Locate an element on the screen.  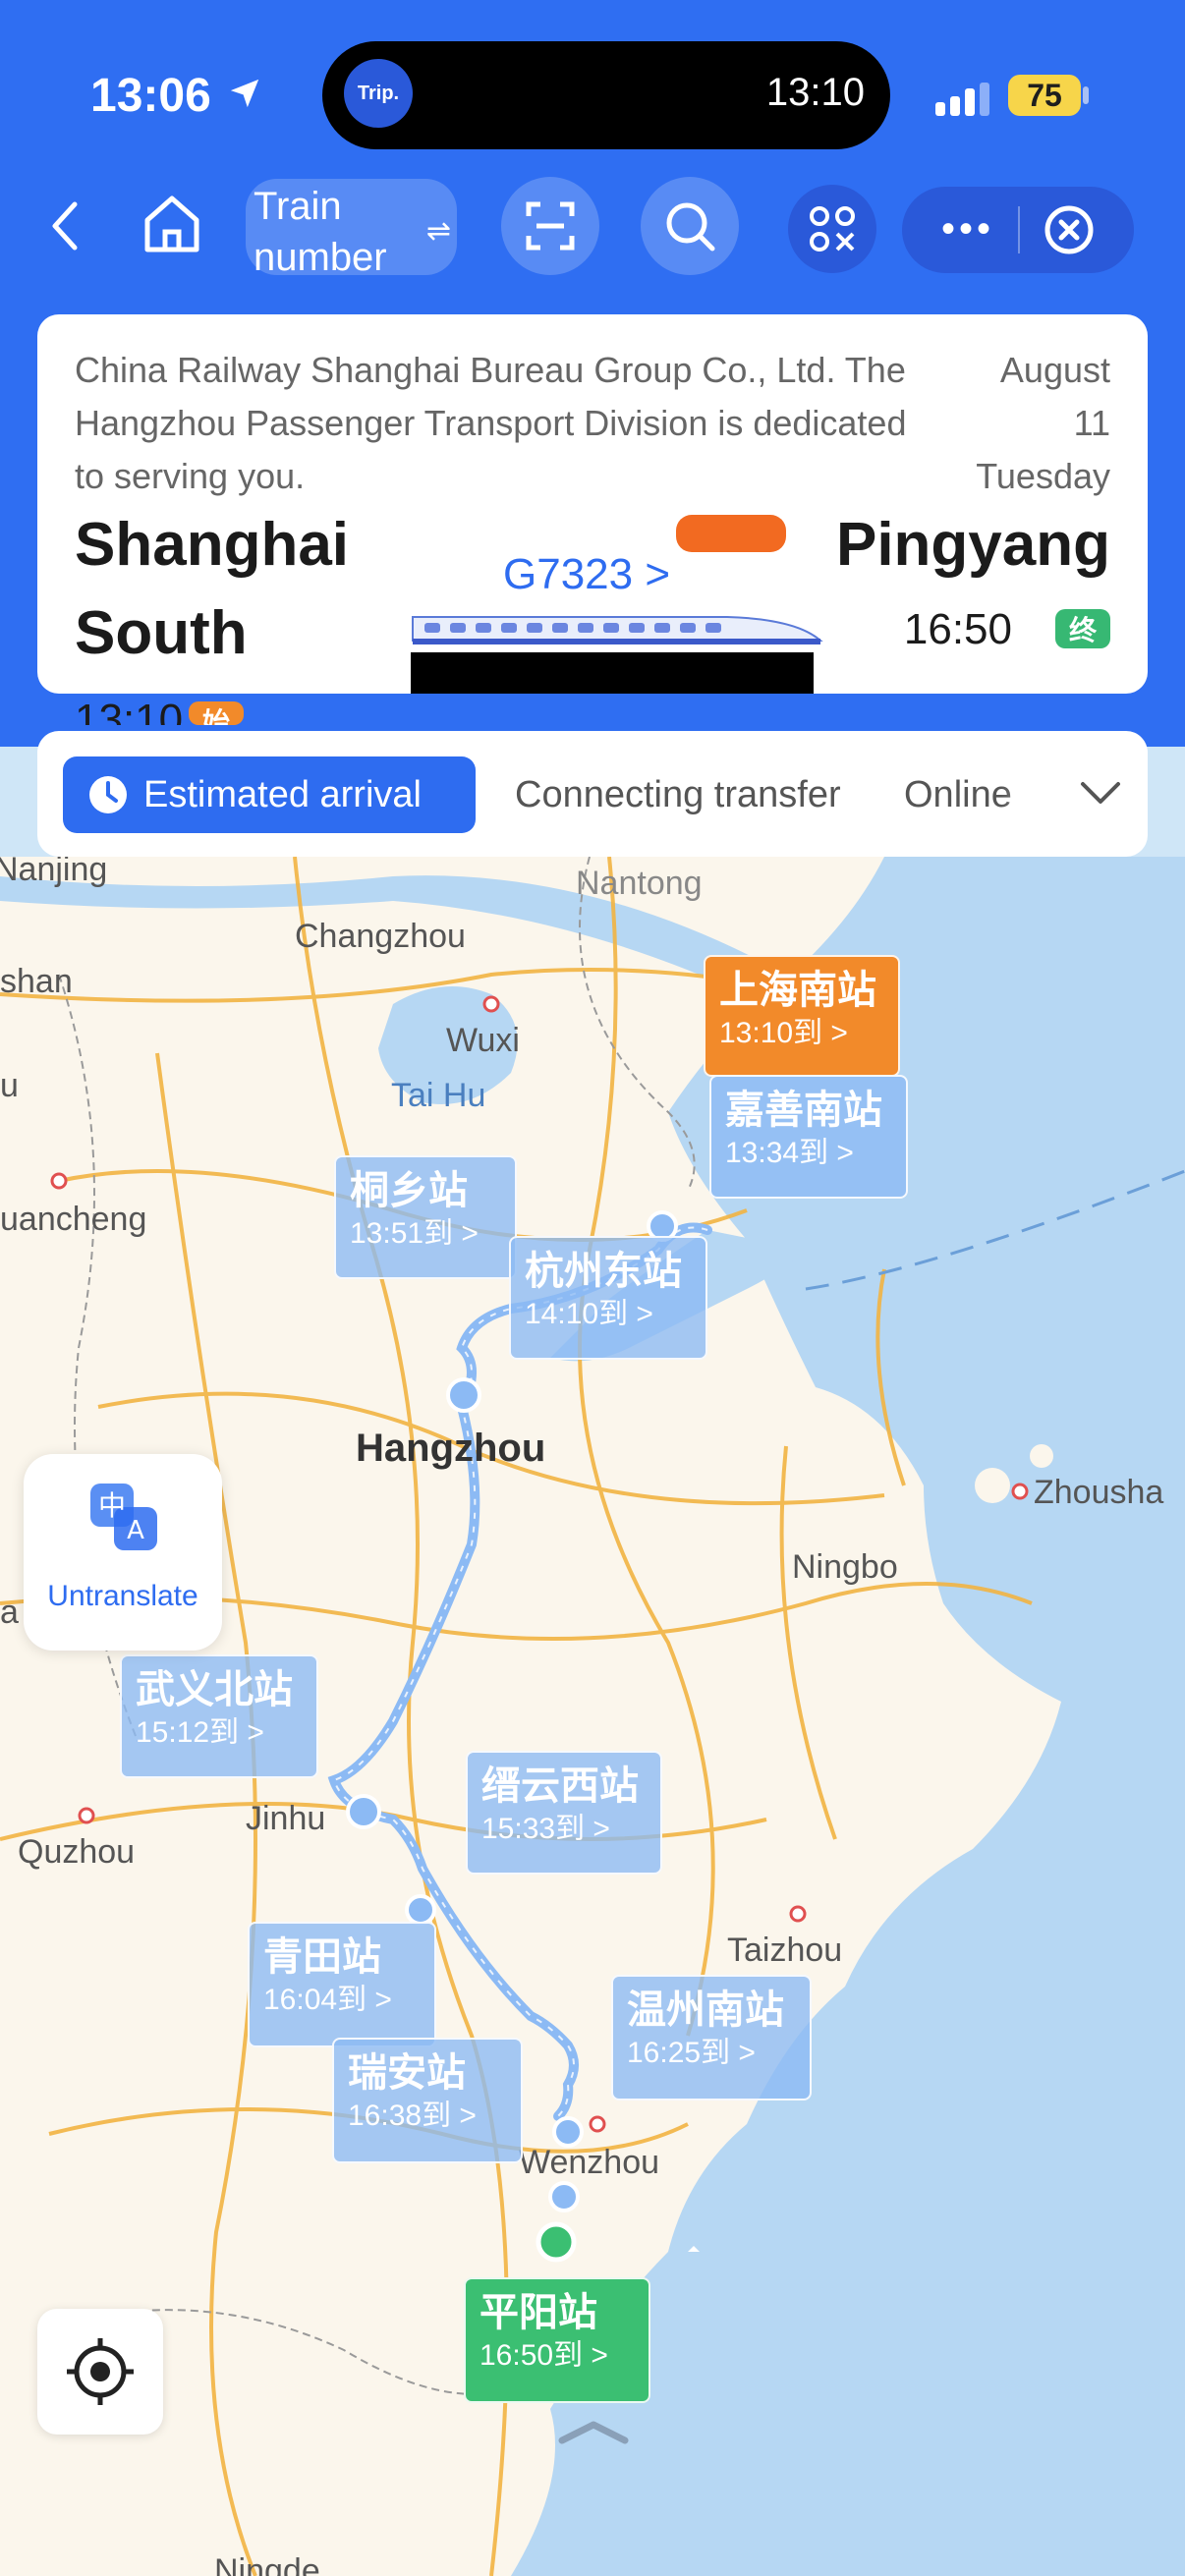
untranslate-button: 中 A Untranslate is located at coordinates (123, 1552).